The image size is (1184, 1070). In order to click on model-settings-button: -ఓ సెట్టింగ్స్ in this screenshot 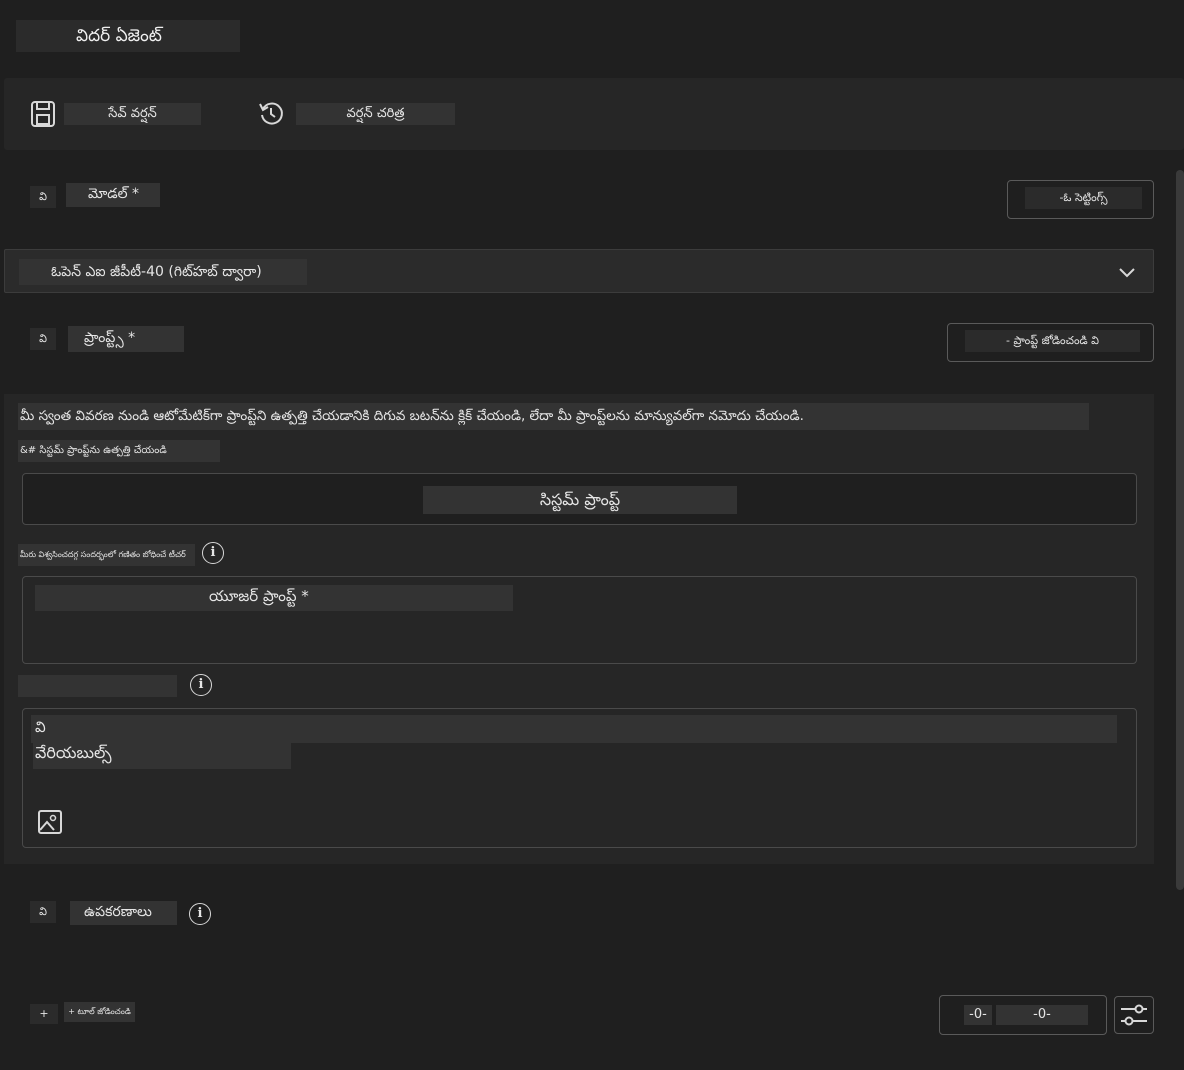, I will do `click(1080, 199)`.